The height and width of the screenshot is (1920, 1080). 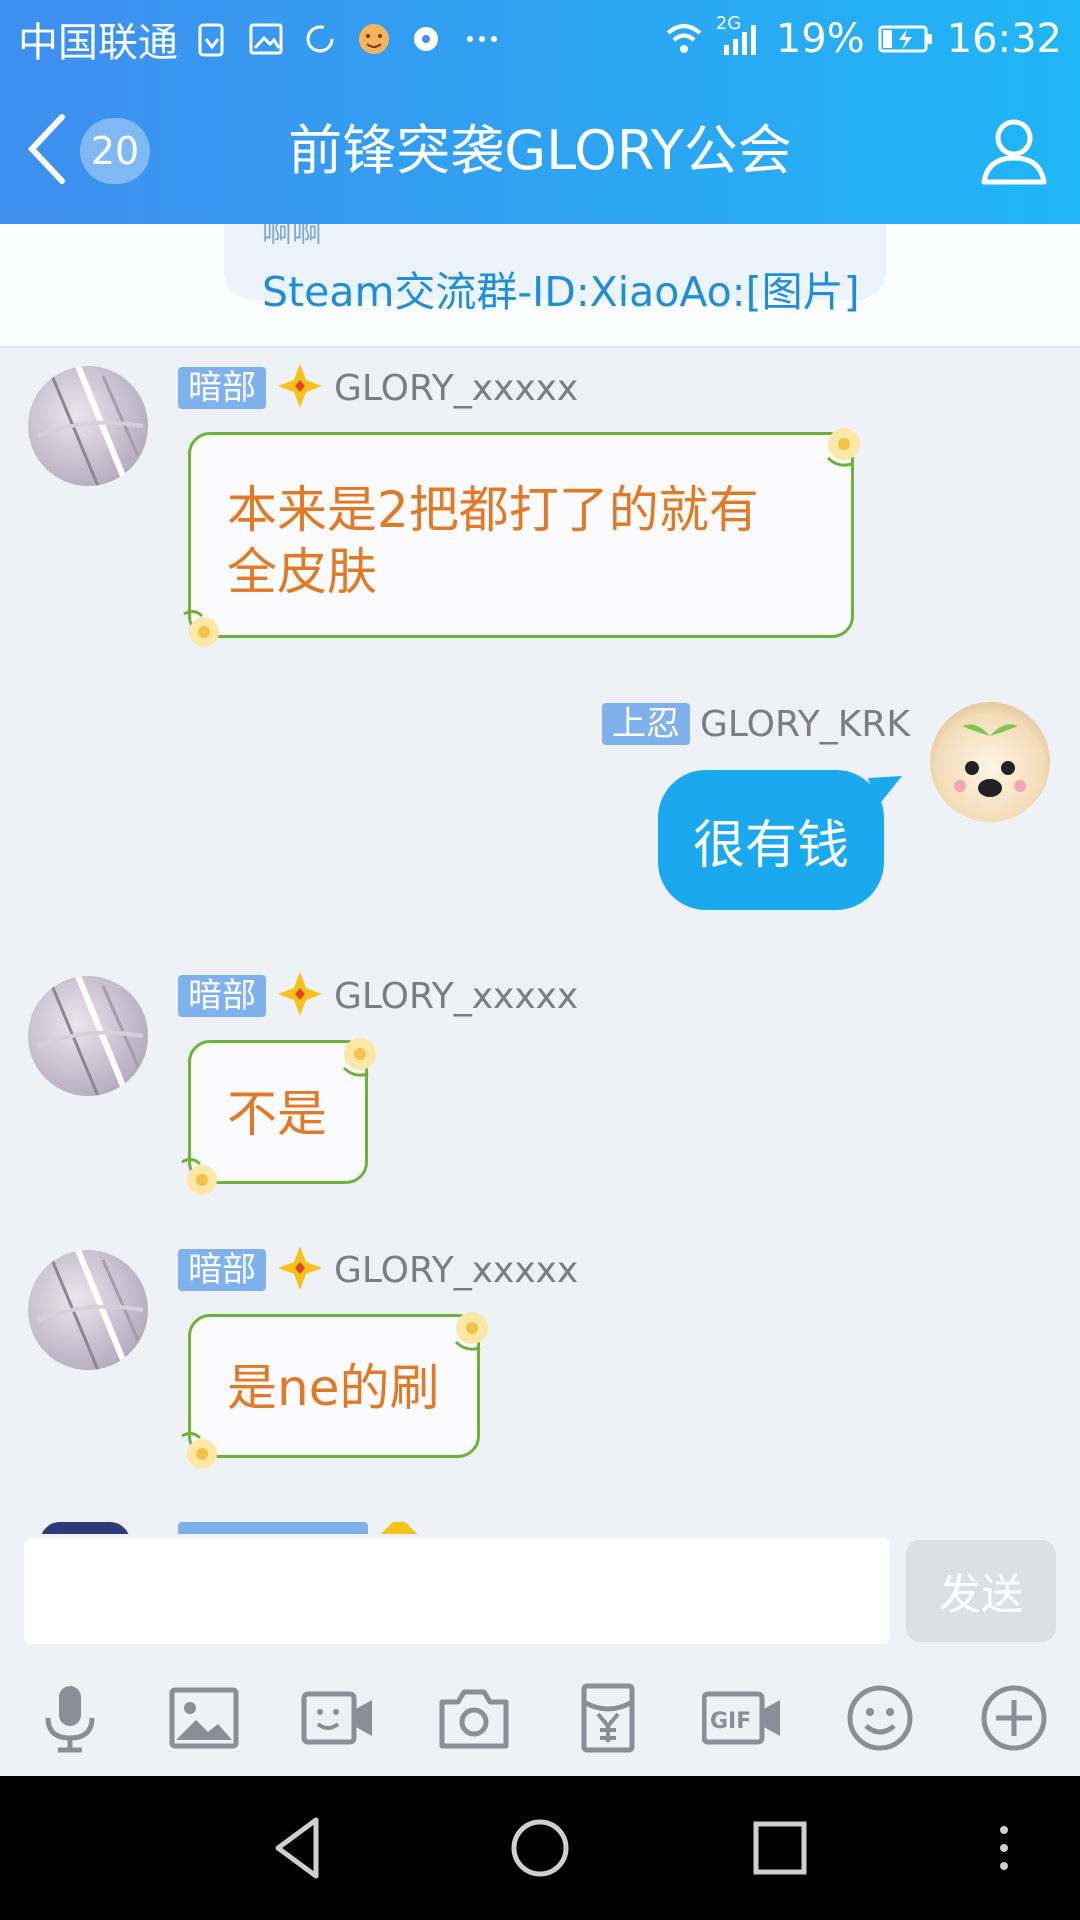 I want to click on image-icon, so click(x=204, y=1718).